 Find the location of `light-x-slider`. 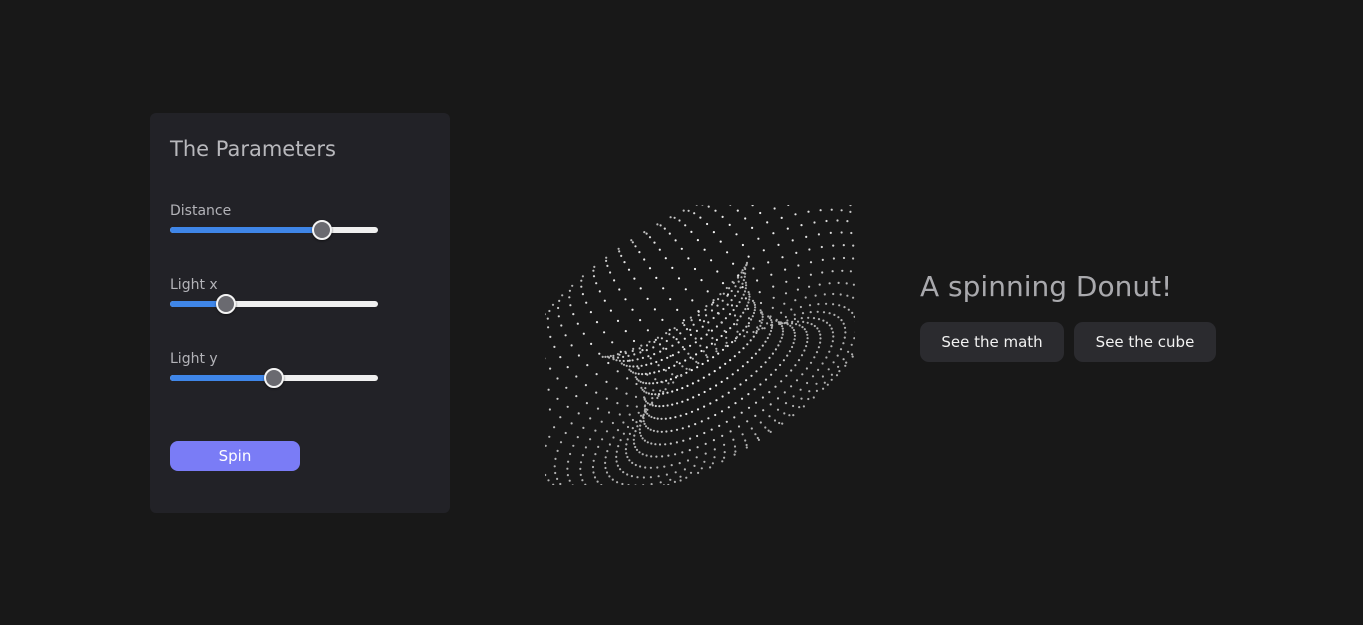

light-x-slider is located at coordinates (274, 304).